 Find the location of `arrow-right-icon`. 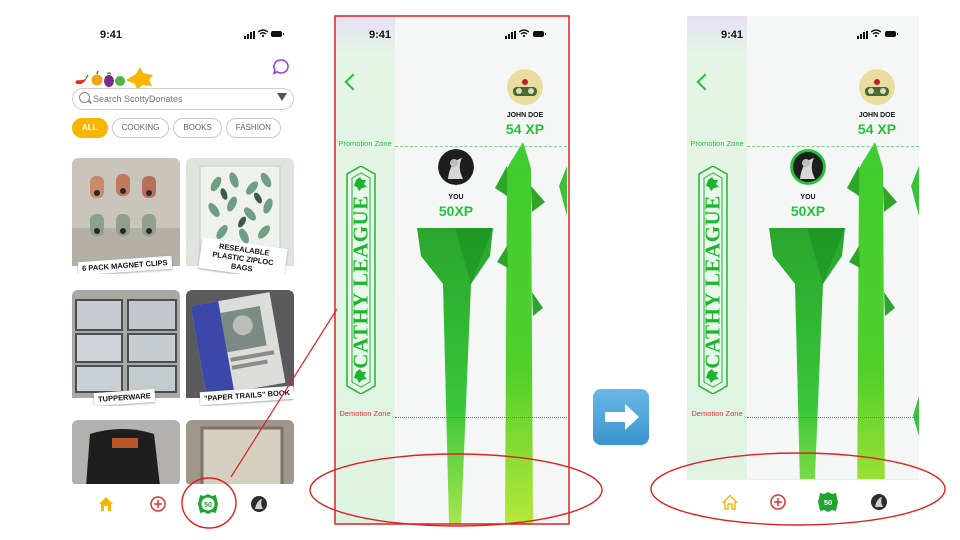

arrow-right-icon is located at coordinates (621, 417).